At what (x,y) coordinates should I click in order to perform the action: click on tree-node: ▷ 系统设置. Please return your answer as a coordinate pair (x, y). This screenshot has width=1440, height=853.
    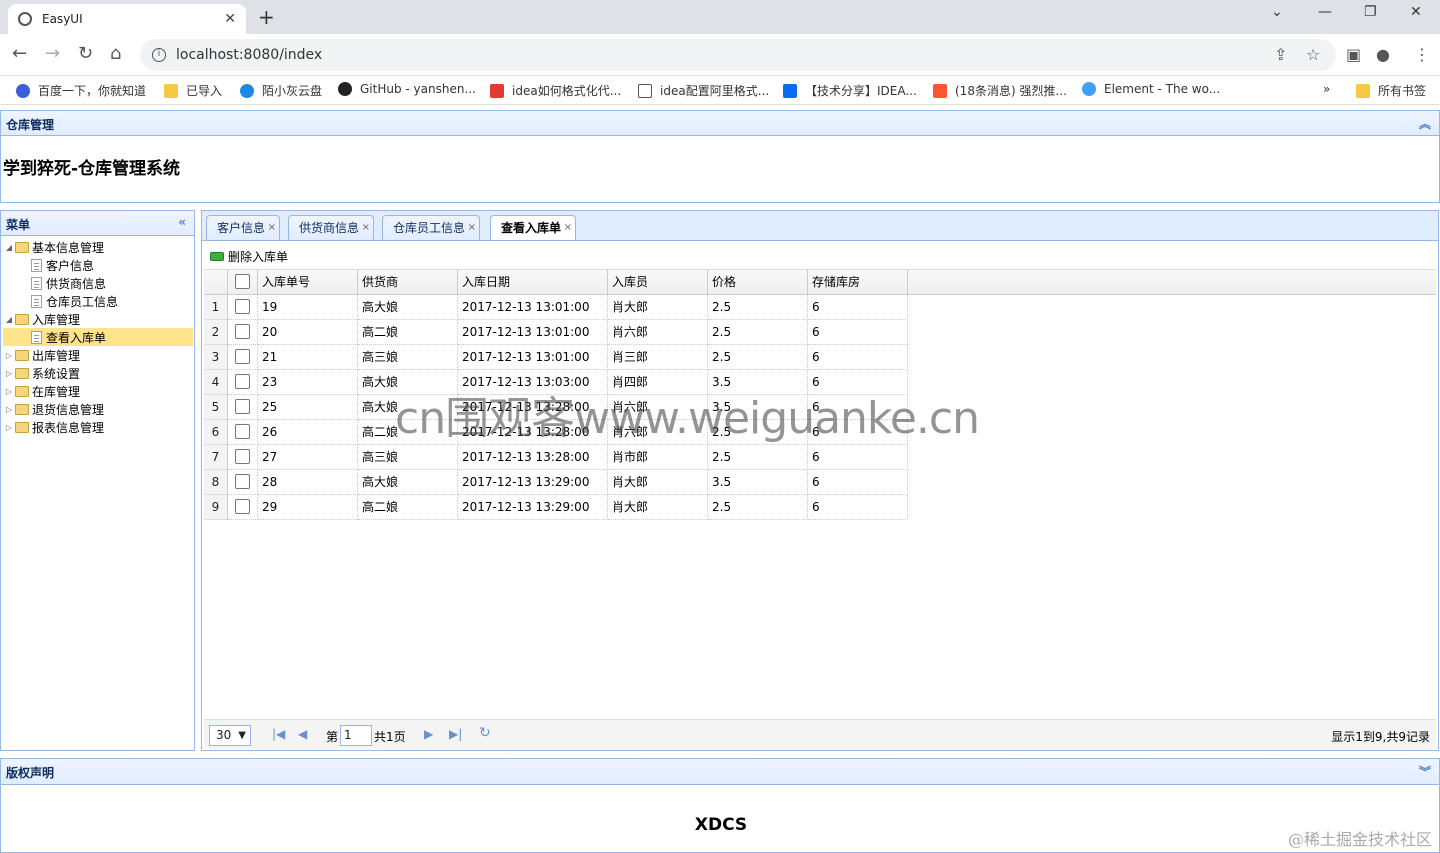
    Looking at the image, I should click on (98, 373).